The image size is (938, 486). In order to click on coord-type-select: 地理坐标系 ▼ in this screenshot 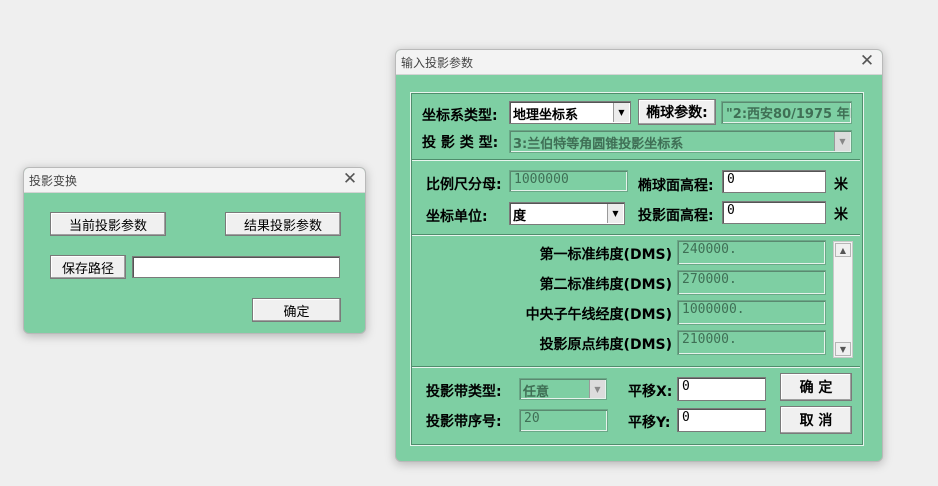, I will do `click(570, 112)`.